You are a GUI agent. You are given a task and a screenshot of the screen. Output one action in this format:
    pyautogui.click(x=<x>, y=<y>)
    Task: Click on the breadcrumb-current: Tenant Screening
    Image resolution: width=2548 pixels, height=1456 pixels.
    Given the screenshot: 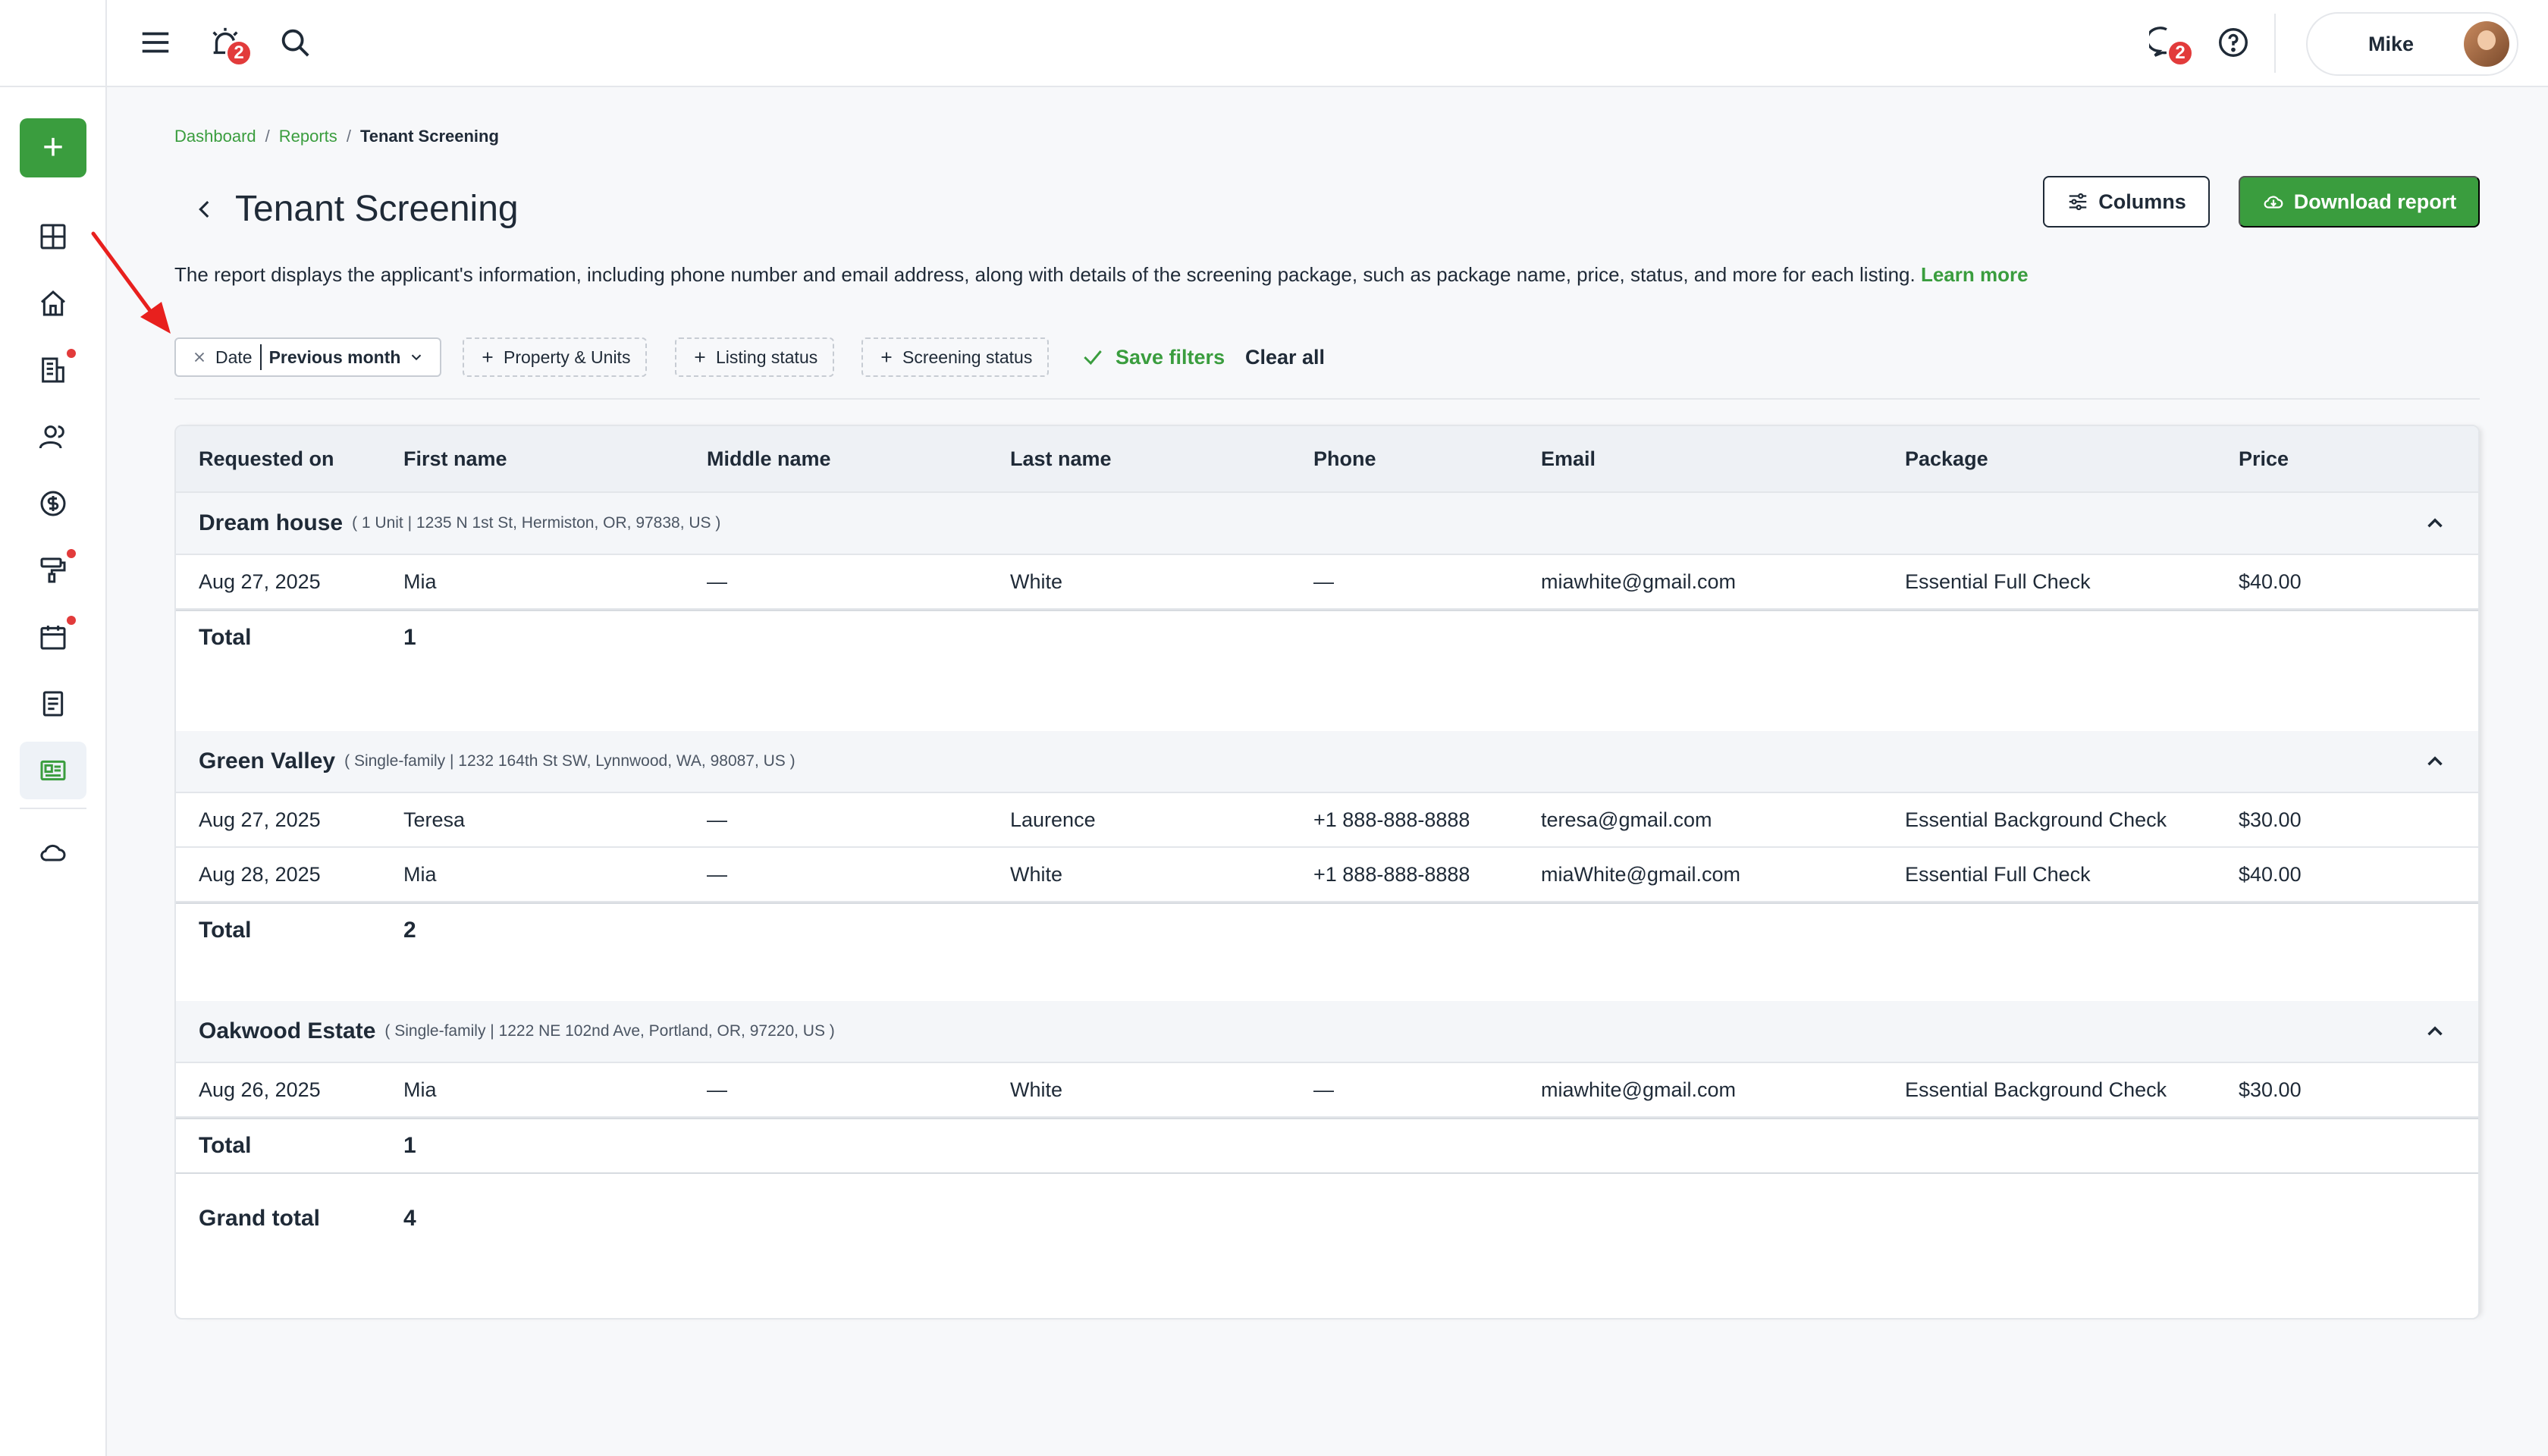 What is the action you would take?
    pyautogui.click(x=429, y=136)
    